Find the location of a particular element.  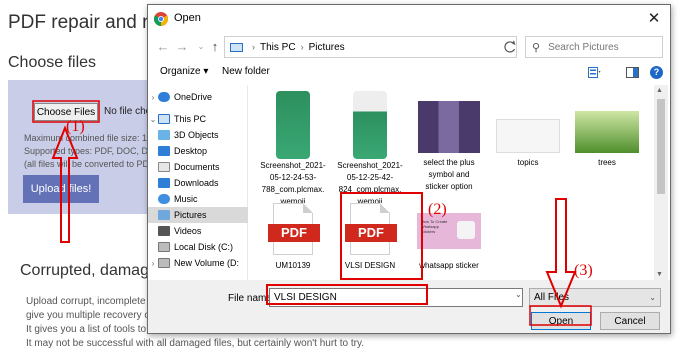

download-icon is located at coordinates (164, 183).